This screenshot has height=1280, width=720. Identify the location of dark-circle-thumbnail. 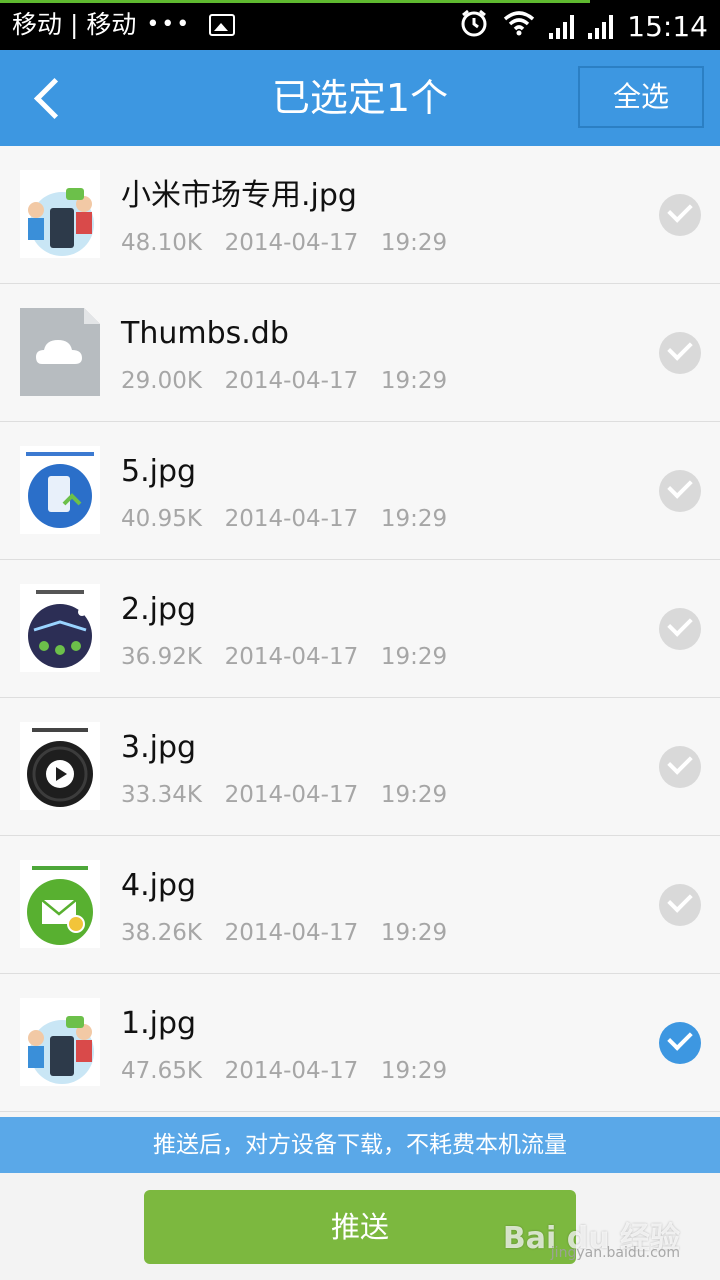
(60, 628).